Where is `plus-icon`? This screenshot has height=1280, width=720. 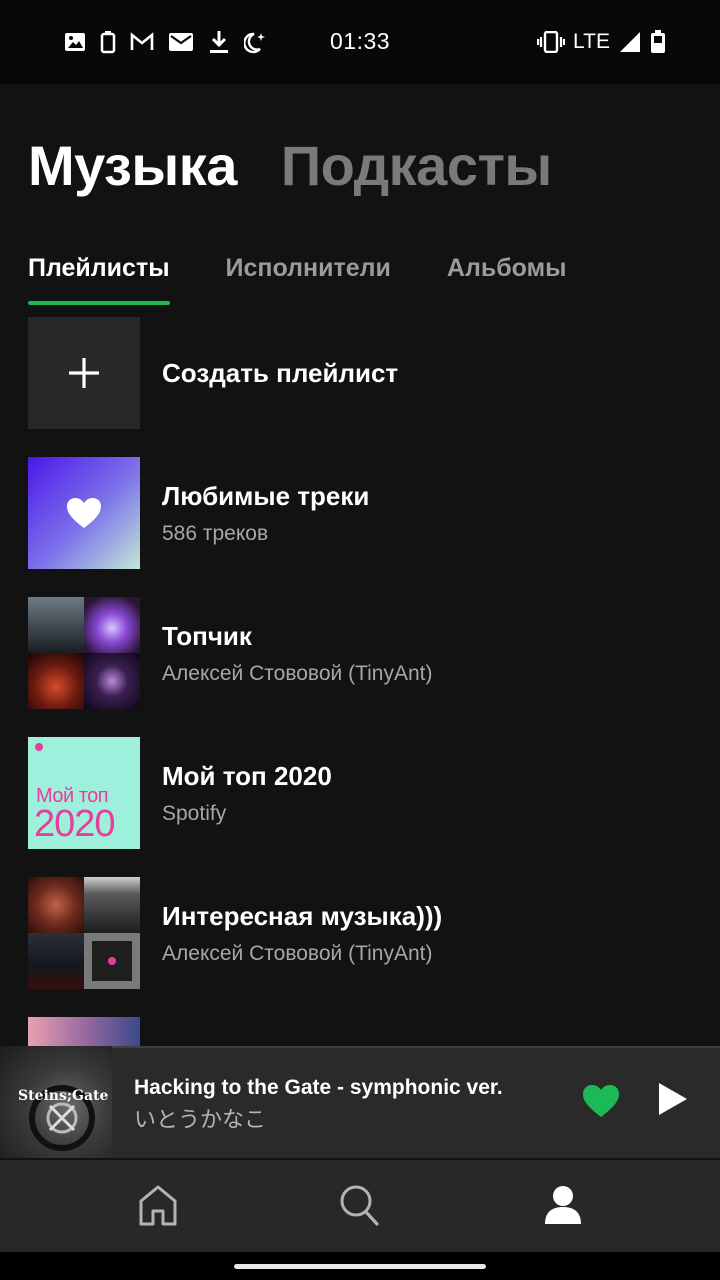
plus-icon is located at coordinates (84, 373).